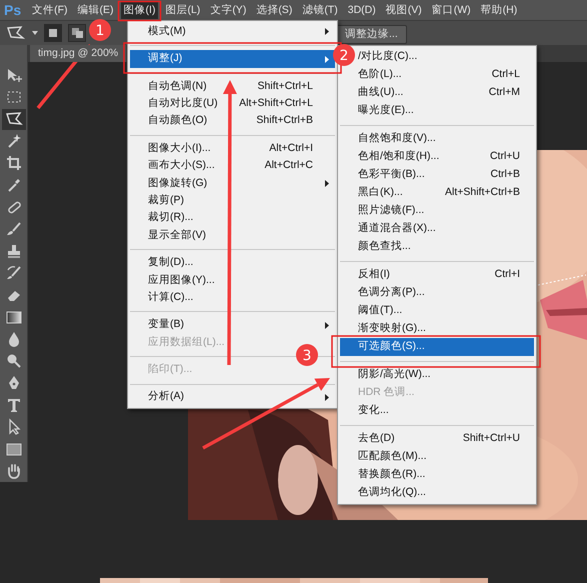 The width and height of the screenshot is (587, 583). What do you see at coordinates (12, 10) in the screenshot?
I see `app-logo: Ps` at bounding box center [12, 10].